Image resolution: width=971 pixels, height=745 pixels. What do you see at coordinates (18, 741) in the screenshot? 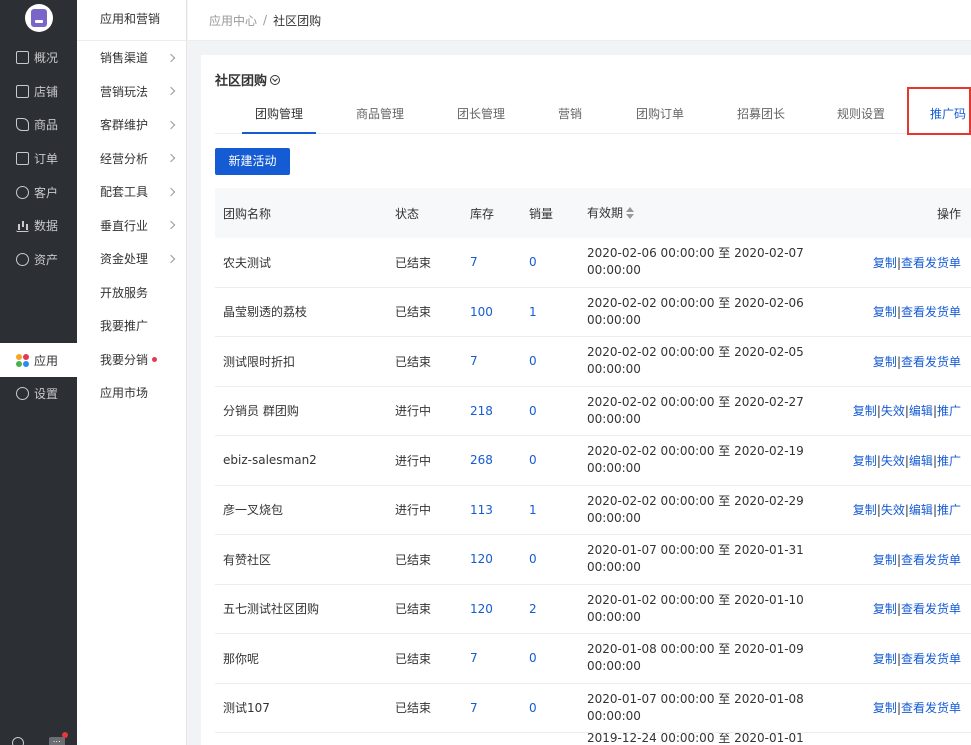
I see `search-icon` at bounding box center [18, 741].